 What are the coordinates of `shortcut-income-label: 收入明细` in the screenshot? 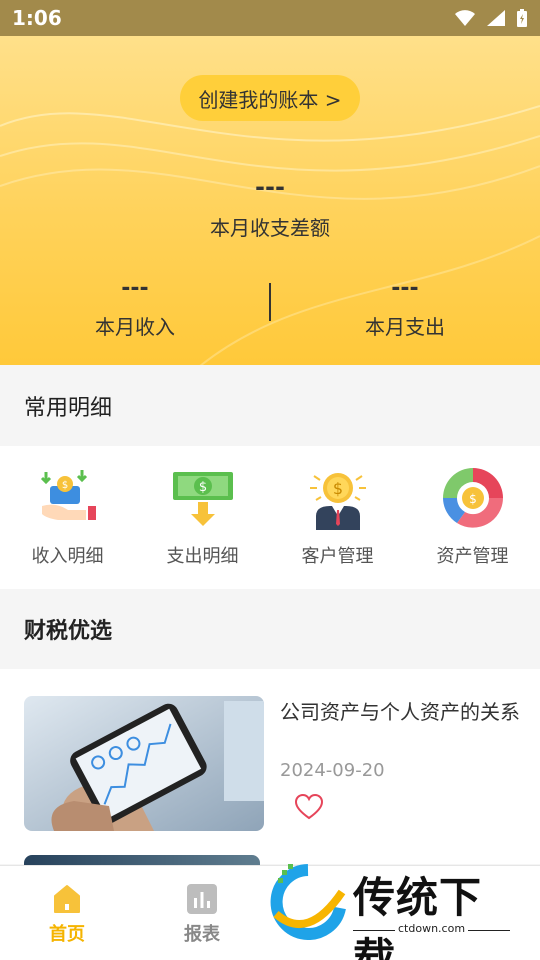 It's located at (67, 556).